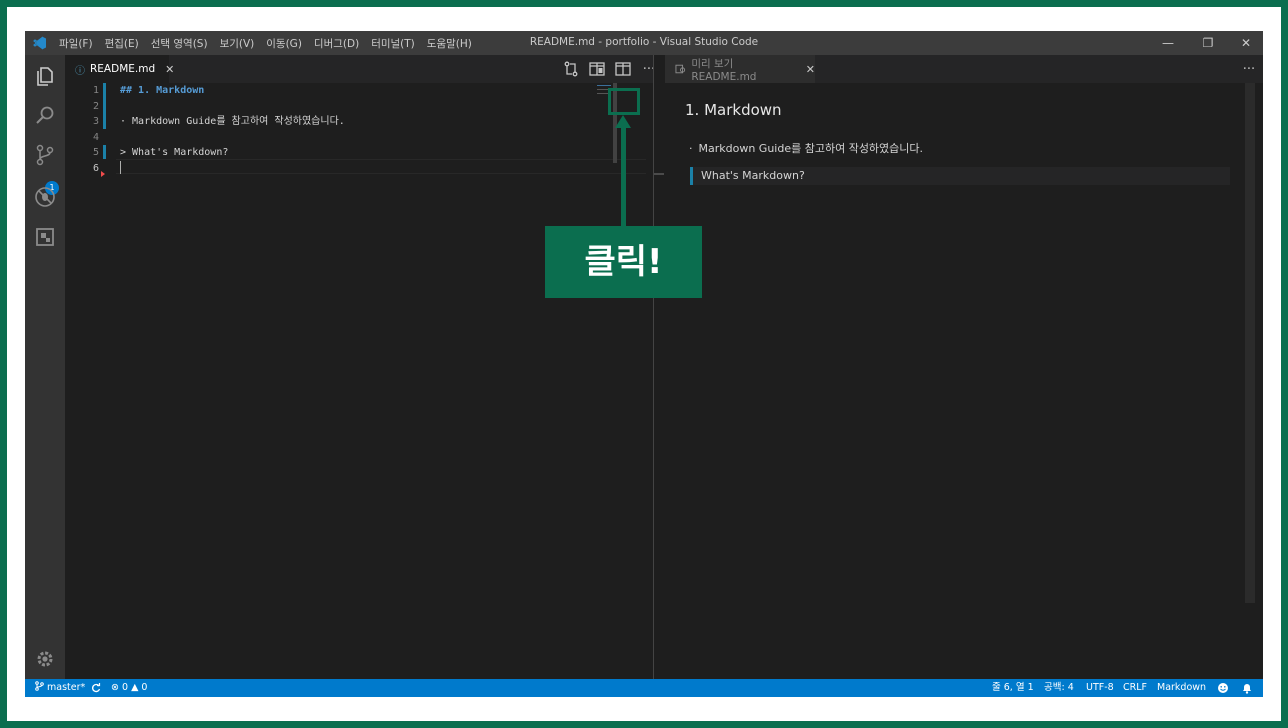 This screenshot has width=1288, height=728. What do you see at coordinates (123, 69) in the screenshot?
I see `tab-readme-label: README.md` at bounding box center [123, 69].